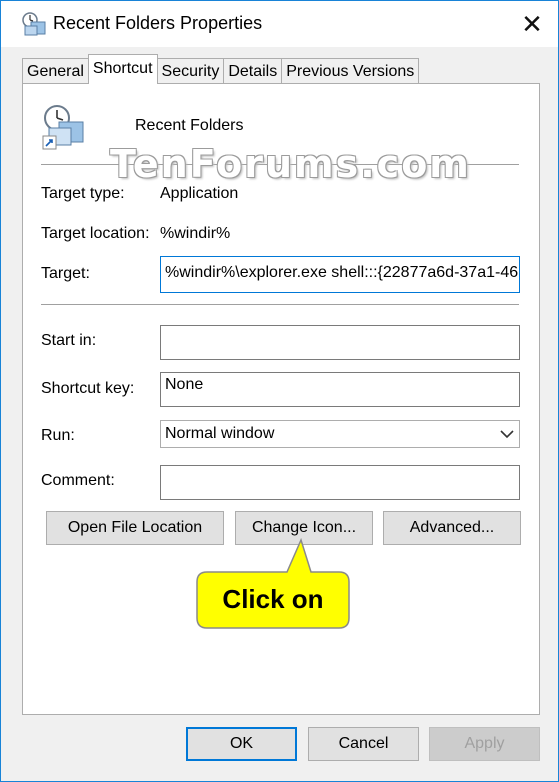 Image resolution: width=559 pixels, height=782 pixels. What do you see at coordinates (340, 482) in the screenshot?
I see `comment-input` at bounding box center [340, 482].